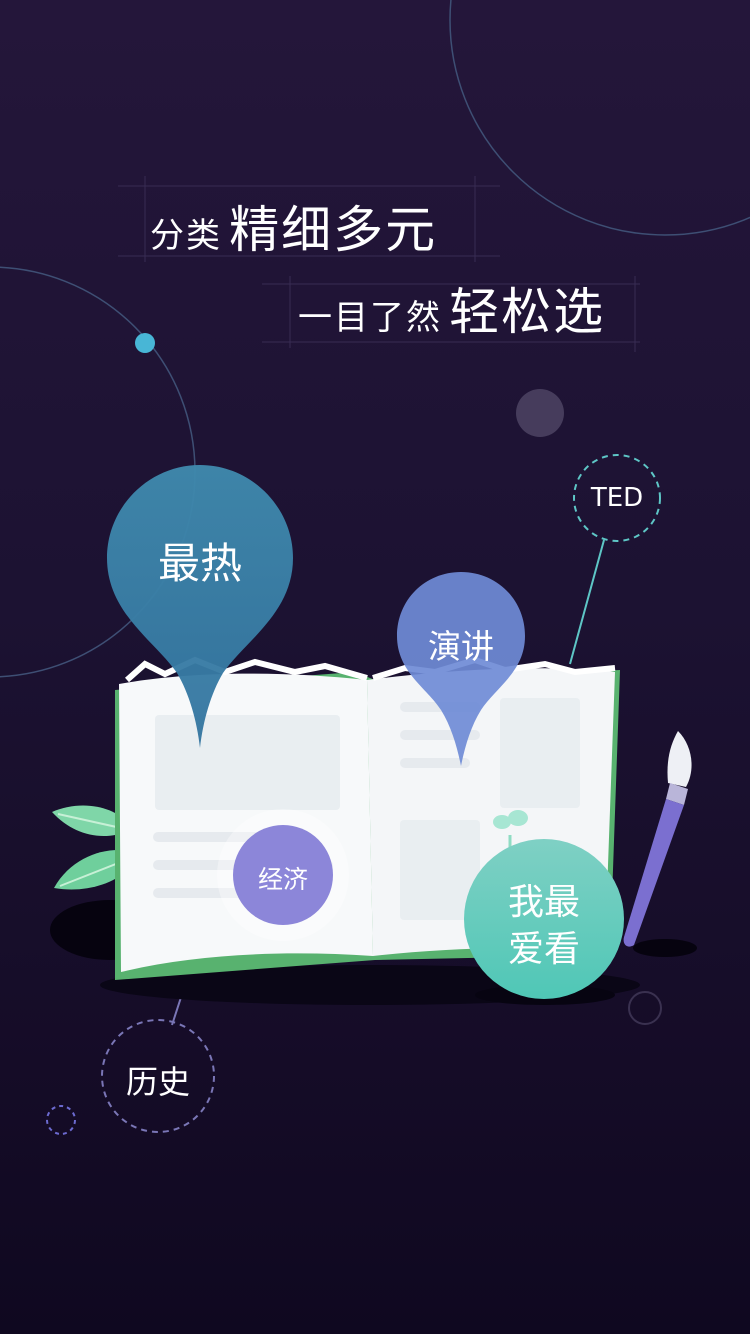 Image resolution: width=750 pixels, height=1334 pixels. What do you see at coordinates (543, 902) in the screenshot?
I see `favorite-tag-label-line-1: 我最` at bounding box center [543, 902].